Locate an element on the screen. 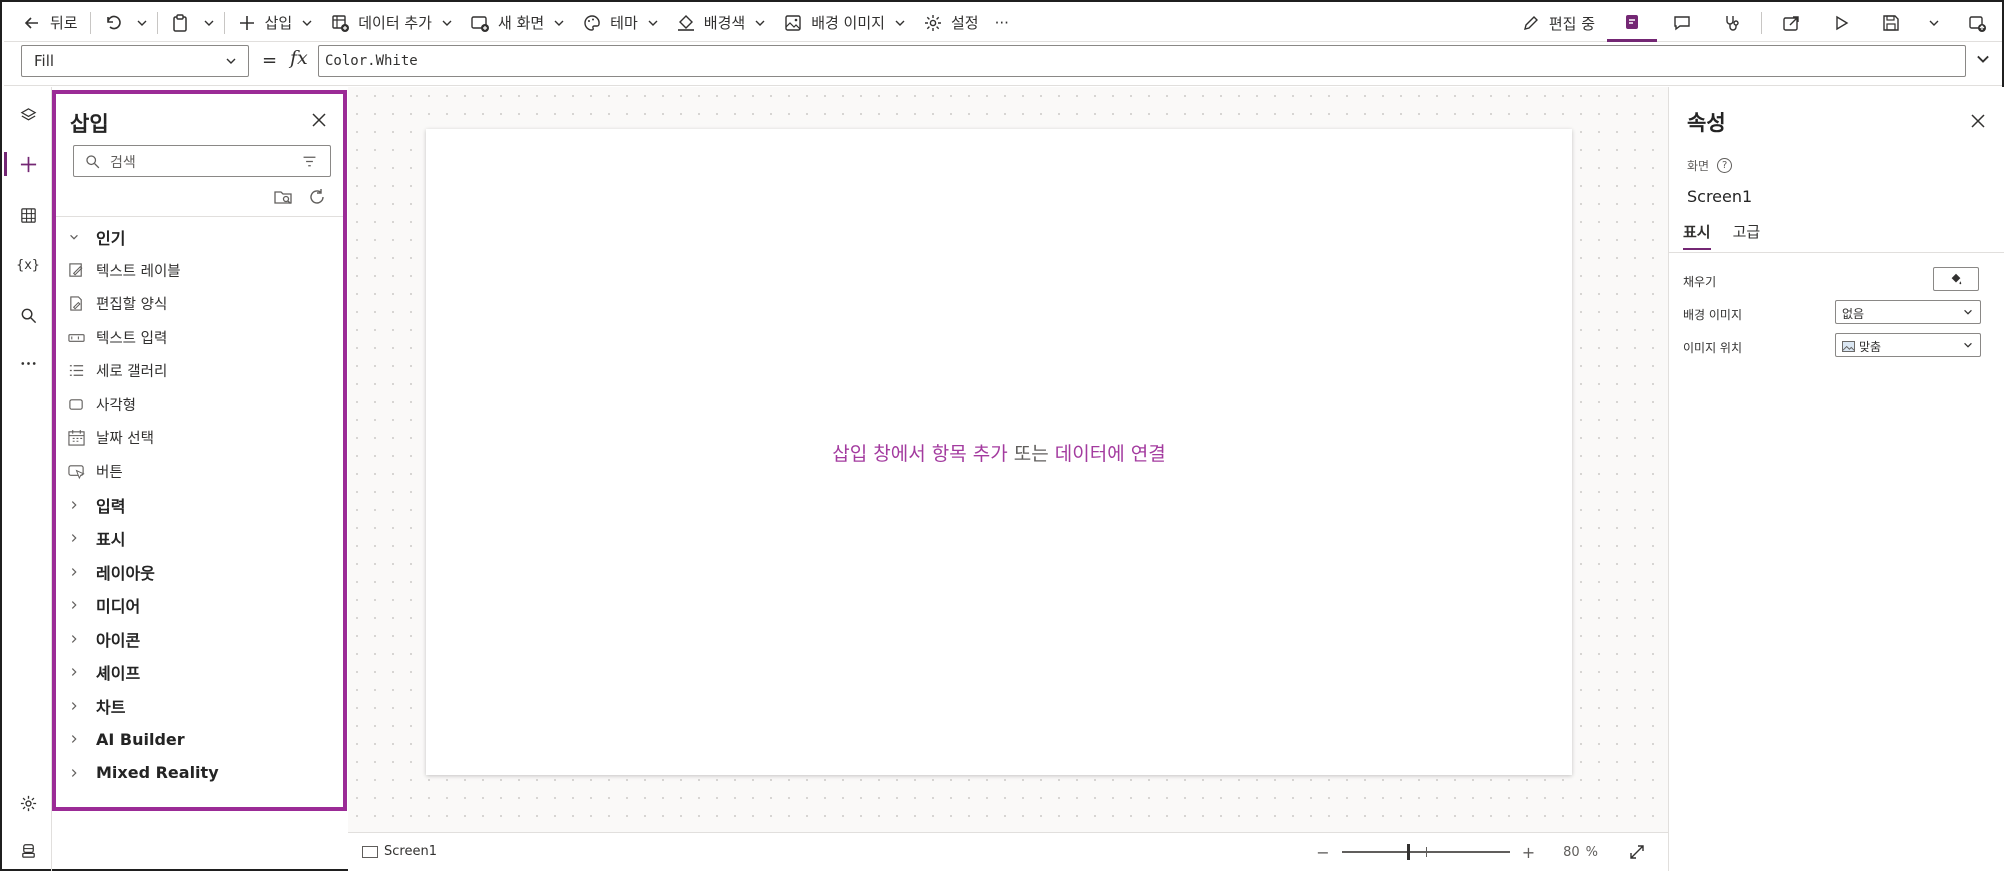  connect-data-link: 데이터에 연결 is located at coordinates (1110, 454).